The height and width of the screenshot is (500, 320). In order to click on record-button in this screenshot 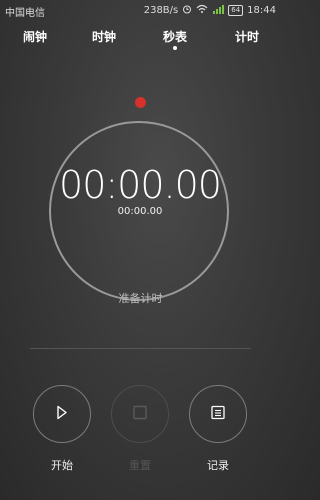, I will do `click(218, 414)`.